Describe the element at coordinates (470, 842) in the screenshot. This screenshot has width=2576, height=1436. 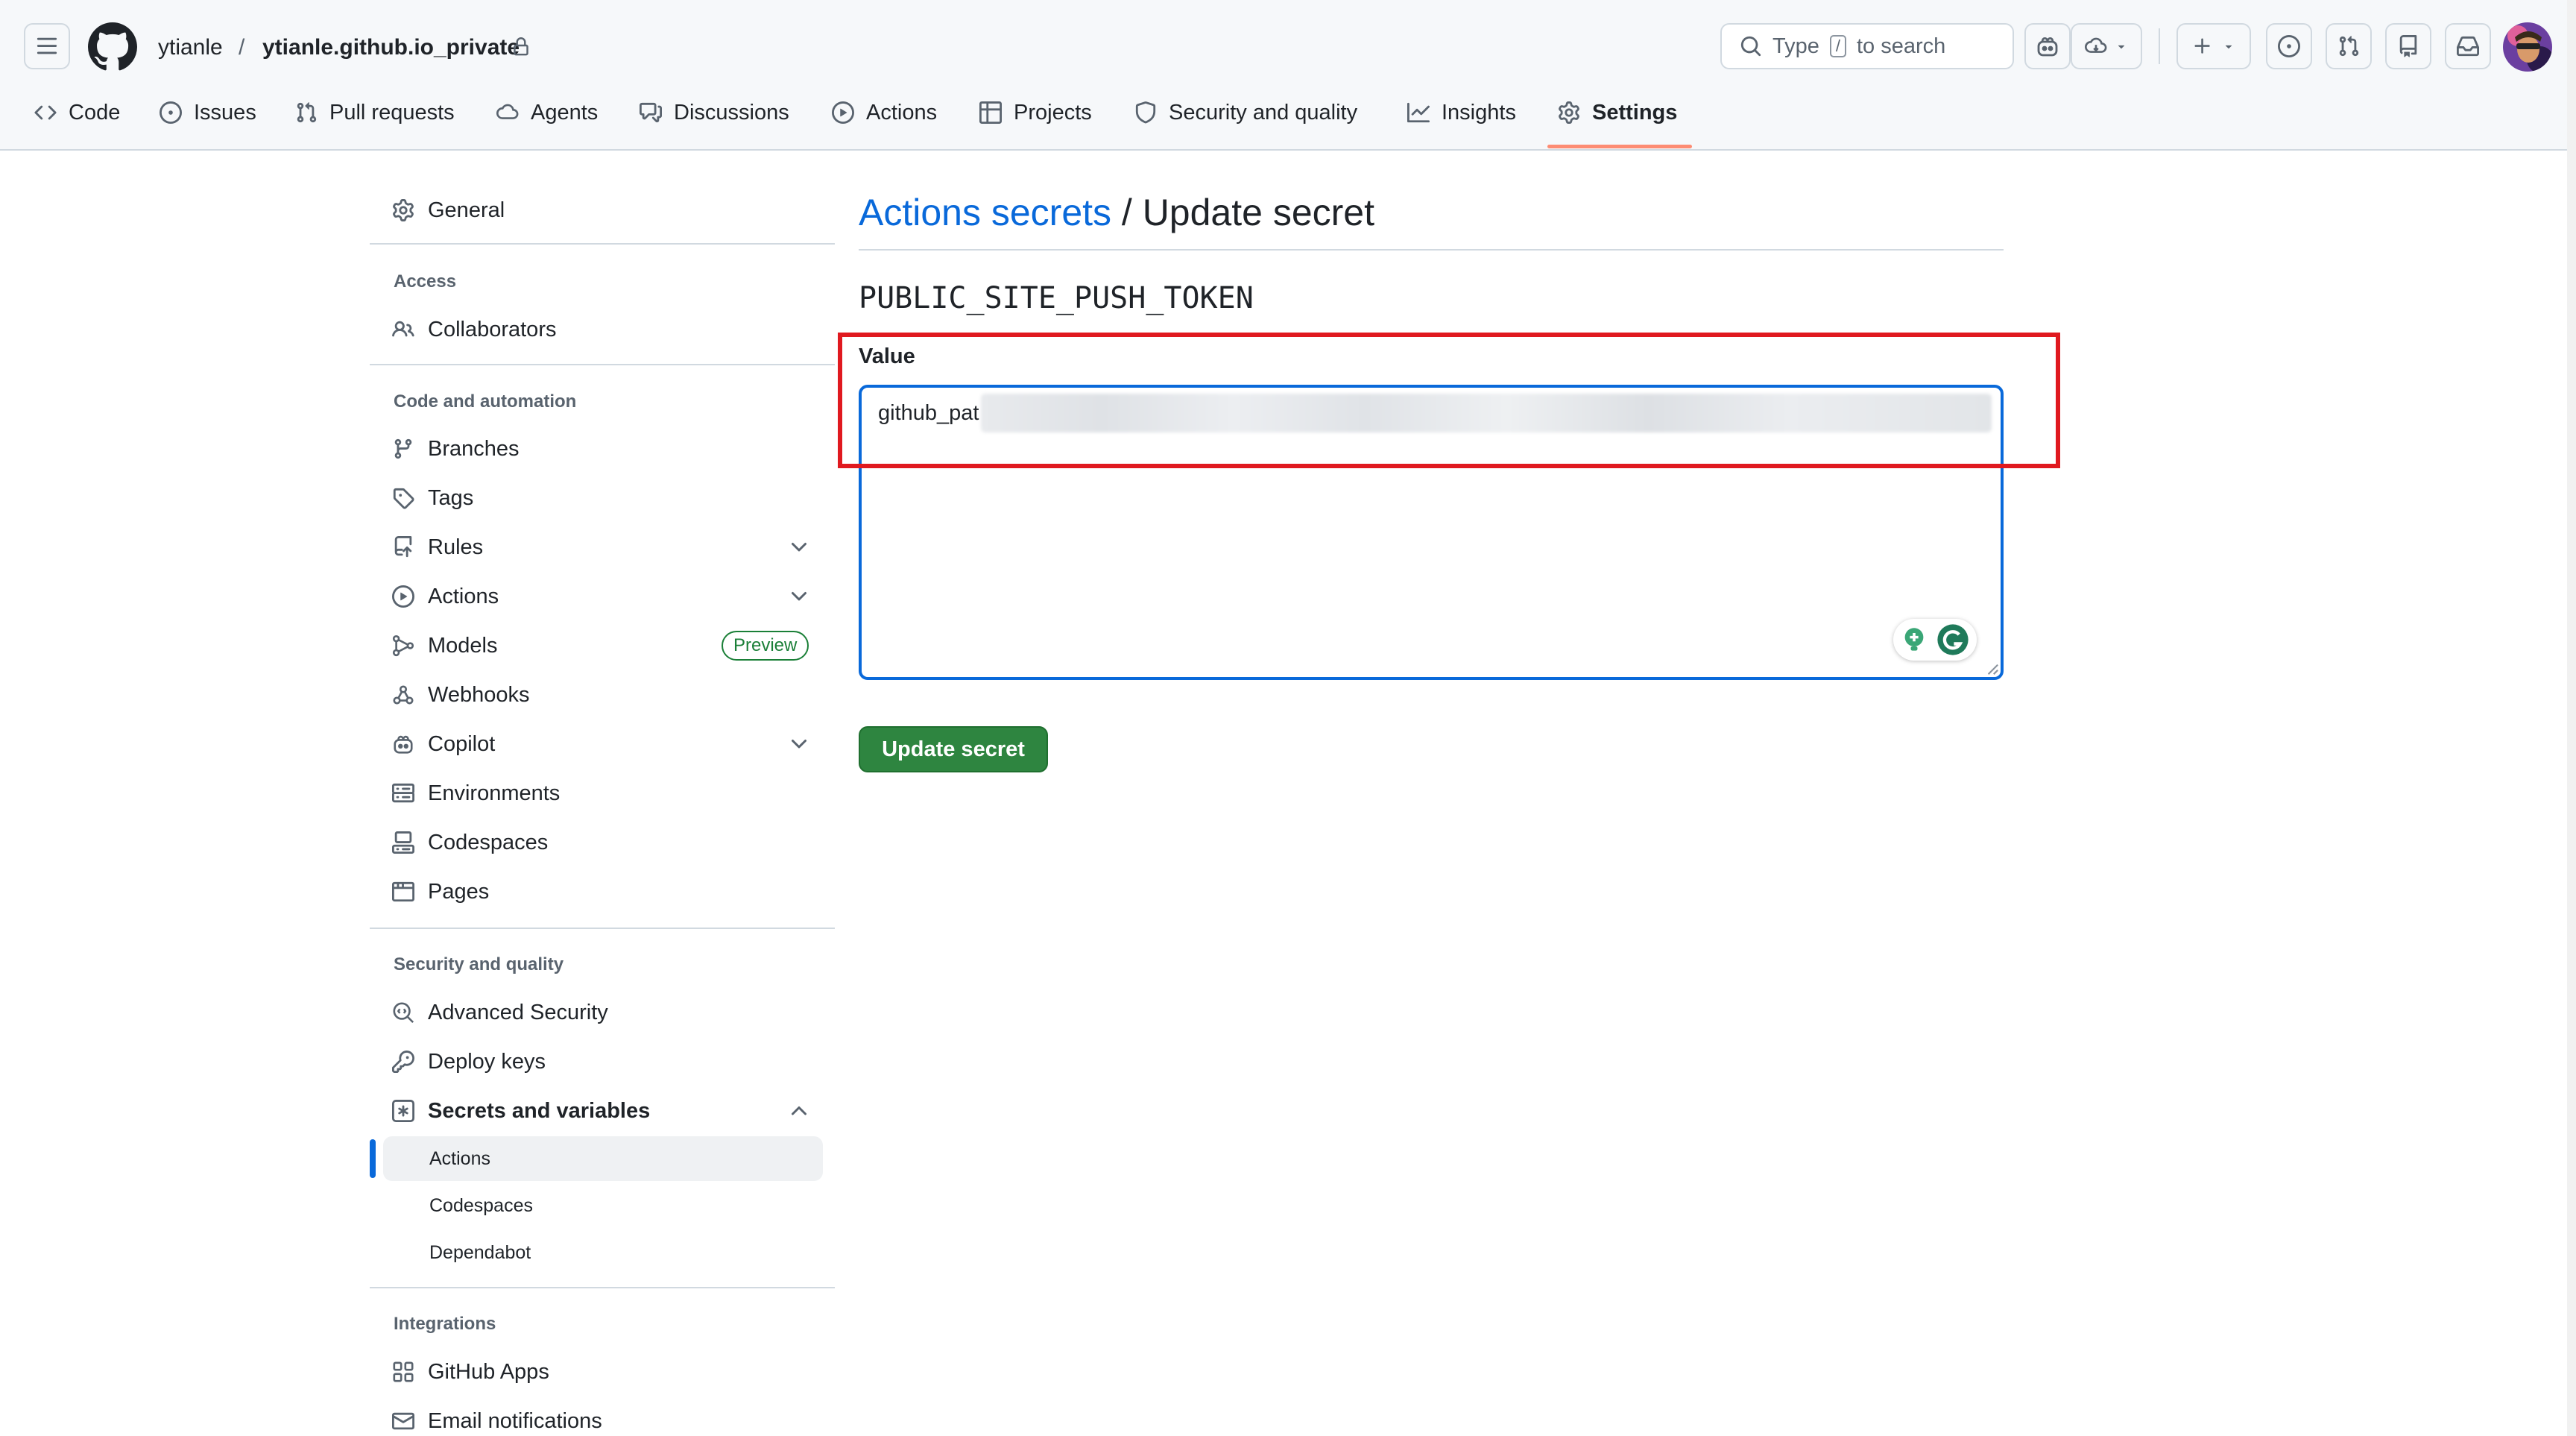
I see `sidebar-item-codespaces: Codespaces` at that location.